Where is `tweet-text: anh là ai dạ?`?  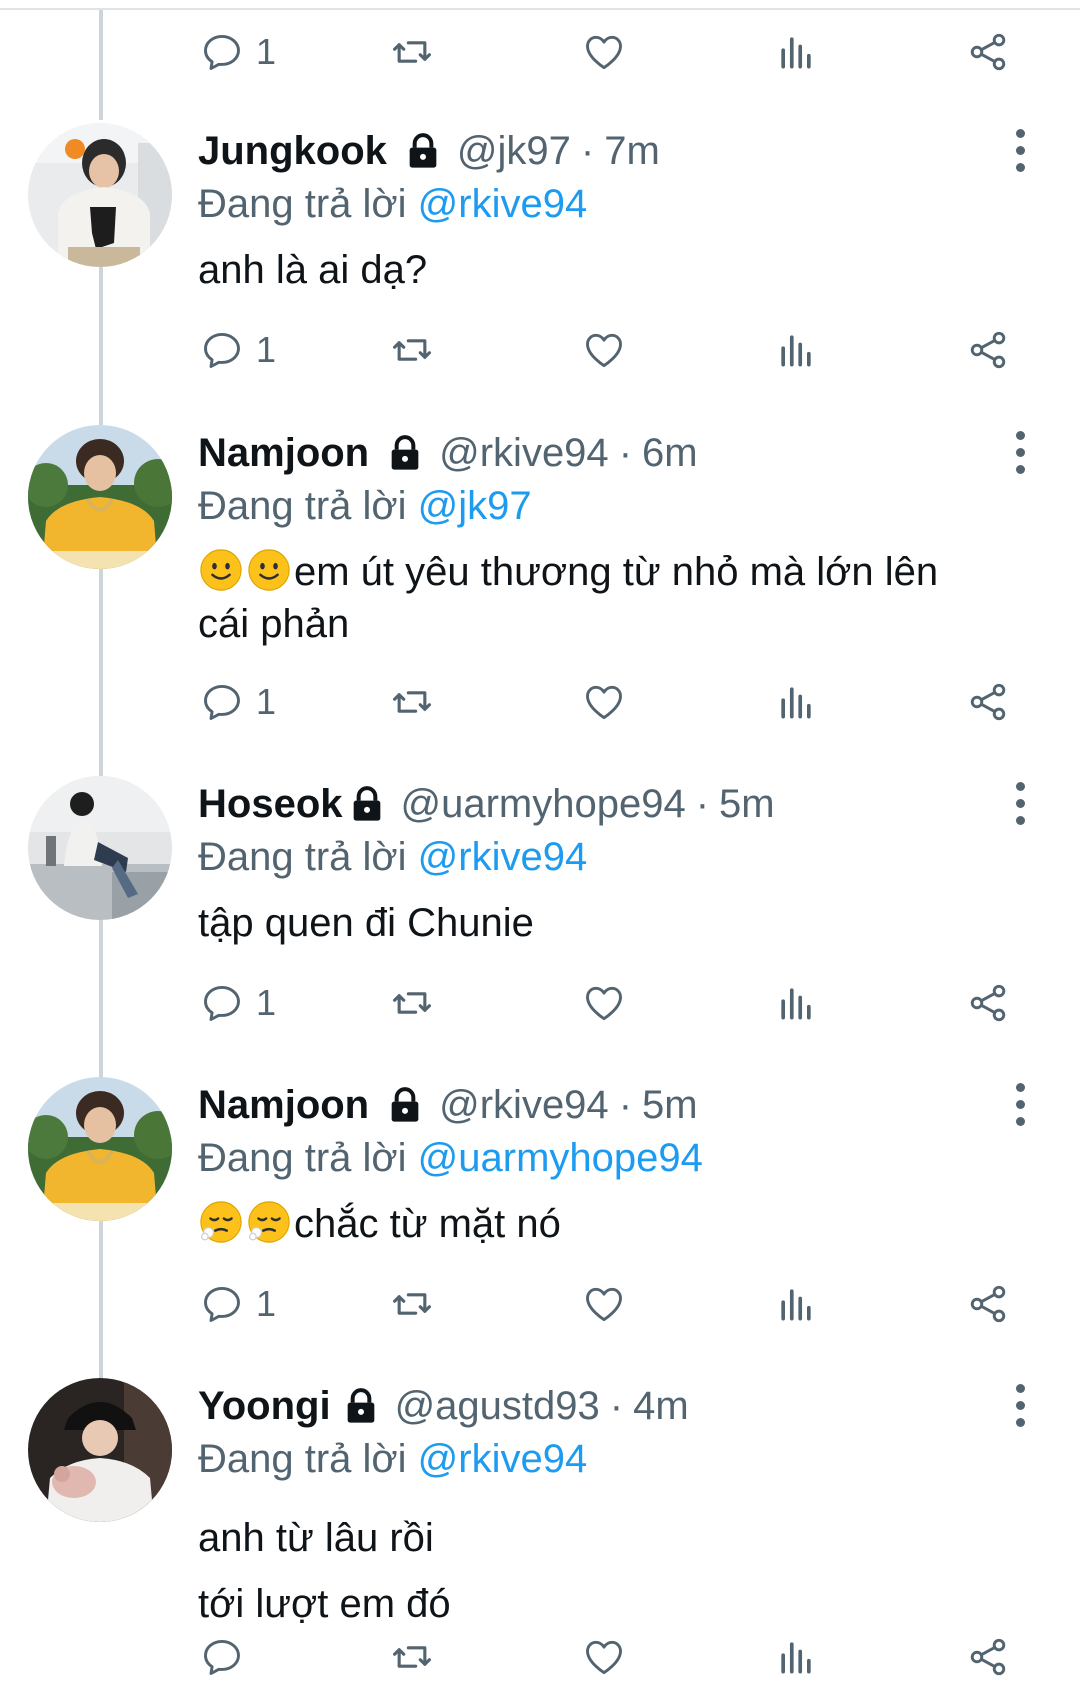
tweet-text: anh là ai dạ? is located at coordinates (313, 270).